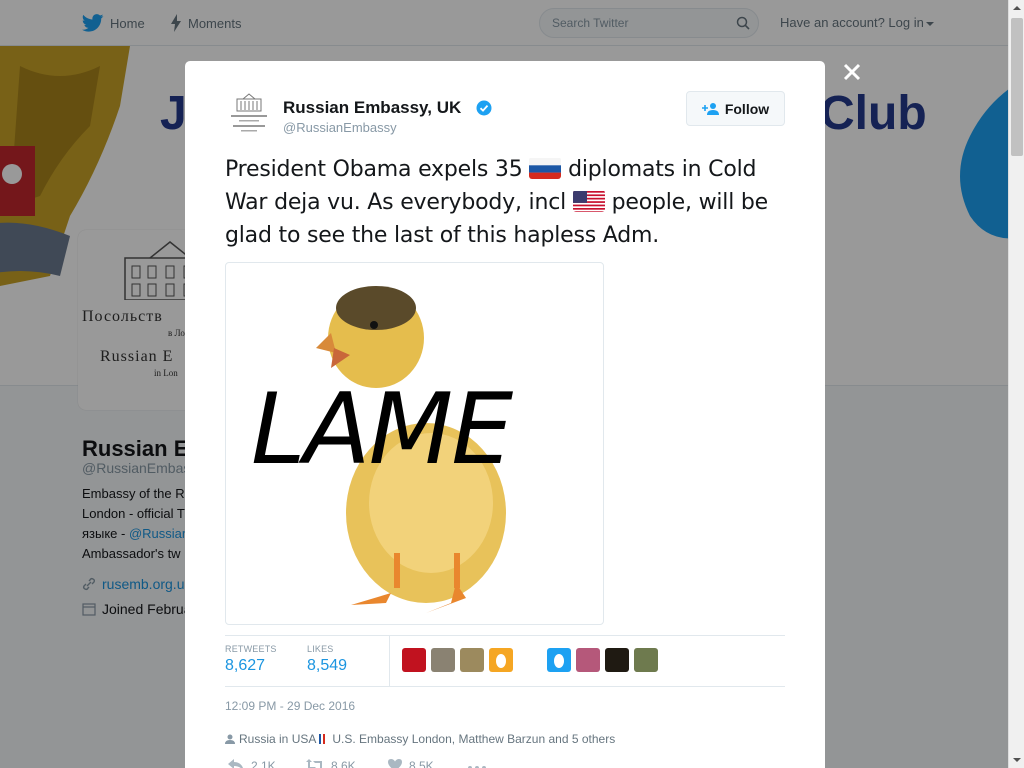  Describe the element at coordinates (382, 430) in the screenshot. I see `media-caption: LAME` at that location.